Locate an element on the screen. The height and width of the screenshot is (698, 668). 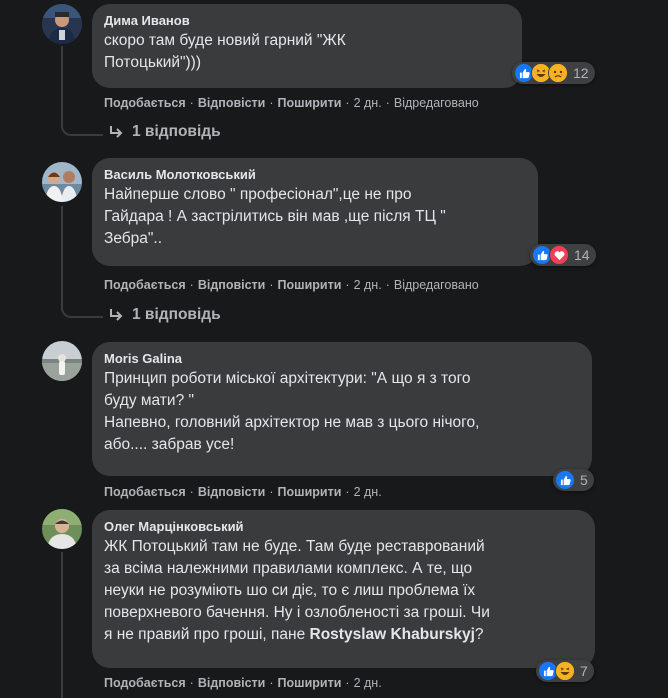
reaction-count: 14 is located at coordinates (582, 255).